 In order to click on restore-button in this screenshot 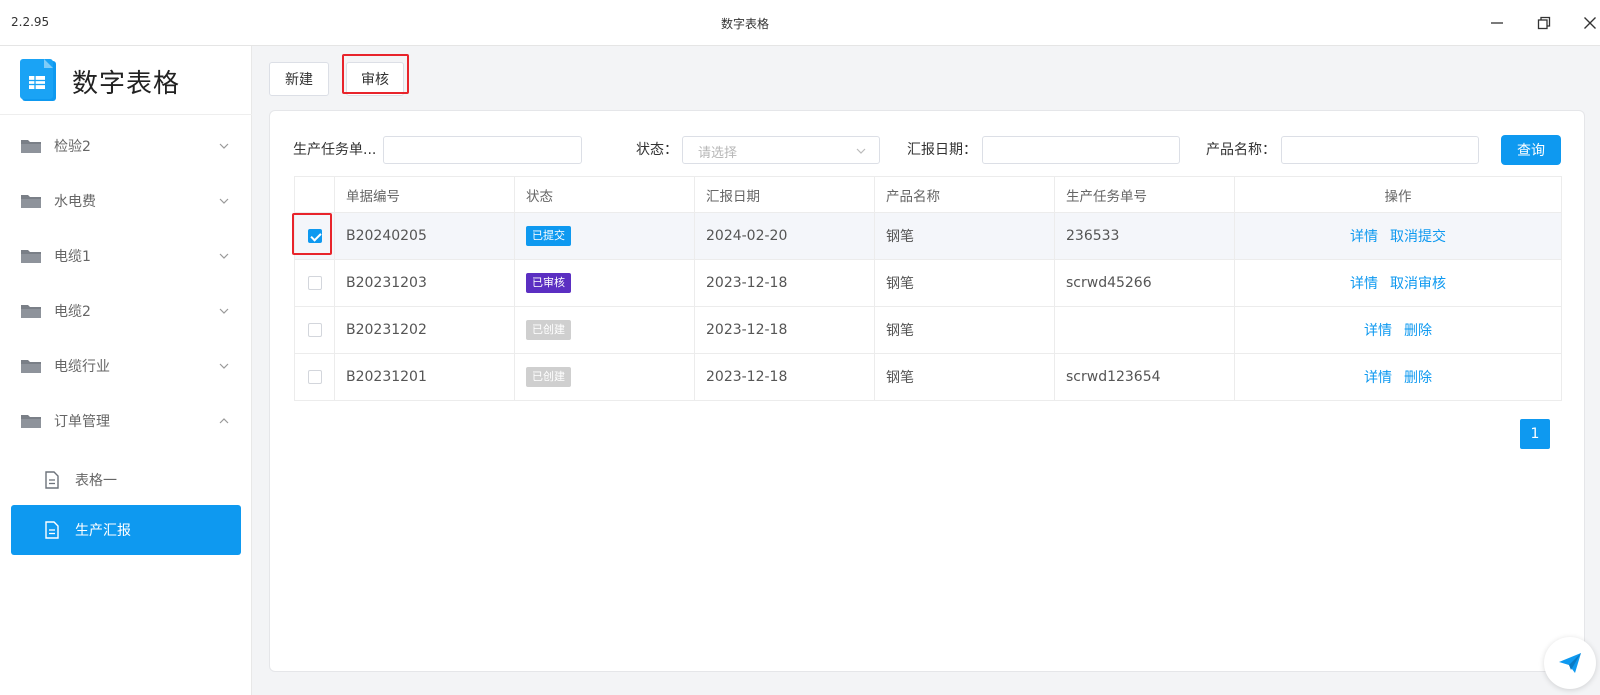, I will do `click(1544, 23)`.